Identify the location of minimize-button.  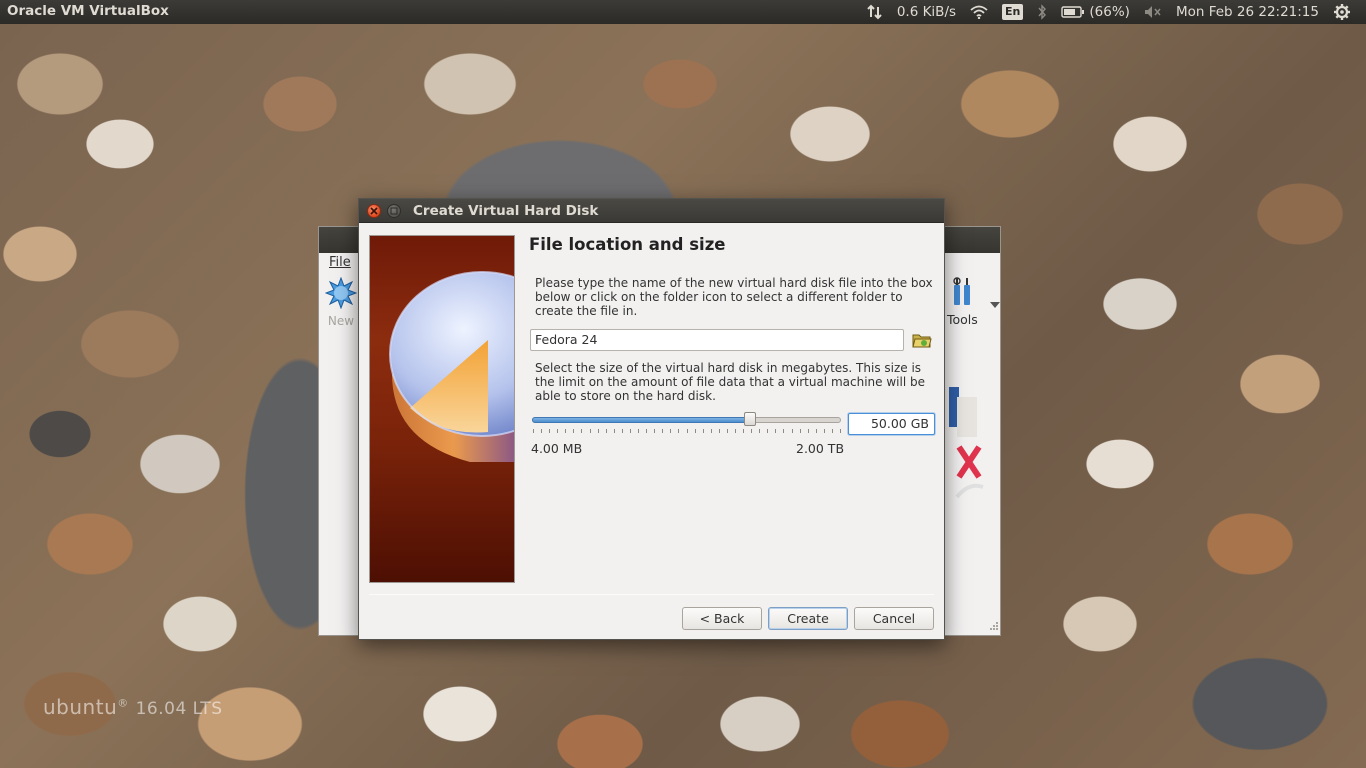
(394, 211).